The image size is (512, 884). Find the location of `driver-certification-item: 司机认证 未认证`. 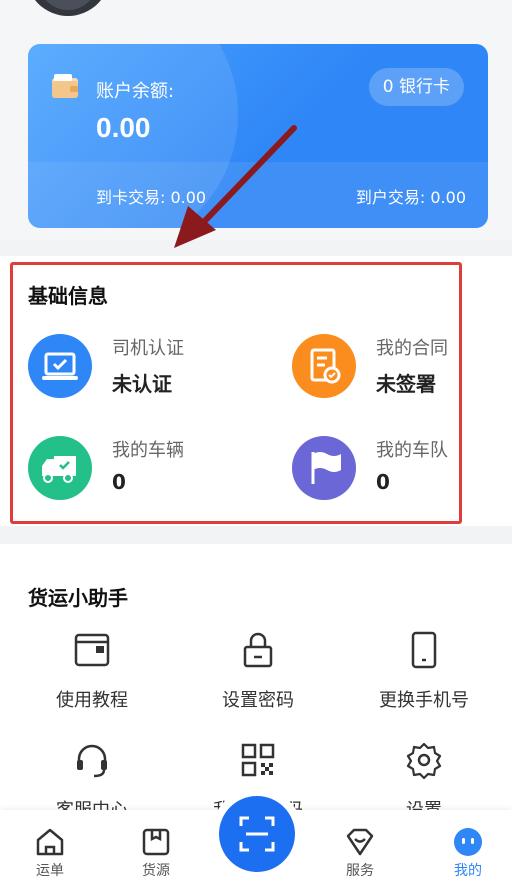

driver-certification-item: 司机认证 未认证 is located at coordinates (138, 374).